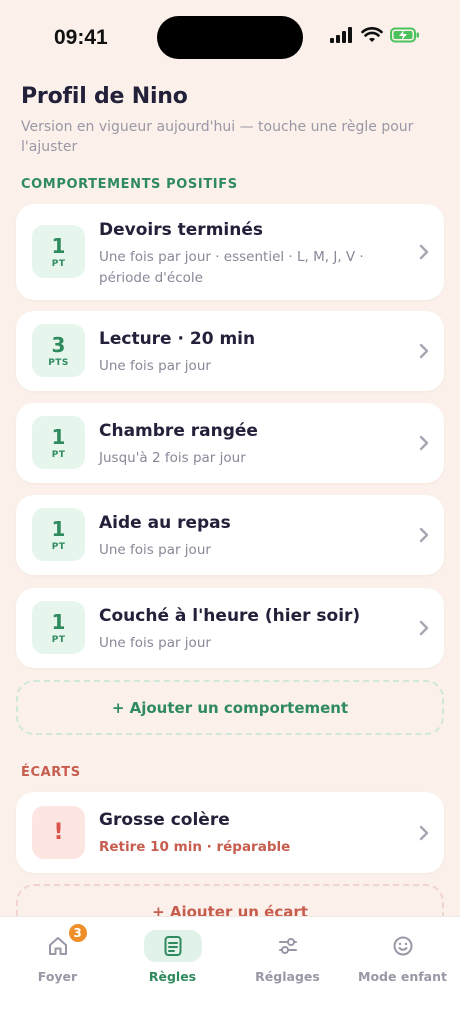  What do you see at coordinates (372, 34) in the screenshot?
I see `wifi-icon` at bounding box center [372, 34].